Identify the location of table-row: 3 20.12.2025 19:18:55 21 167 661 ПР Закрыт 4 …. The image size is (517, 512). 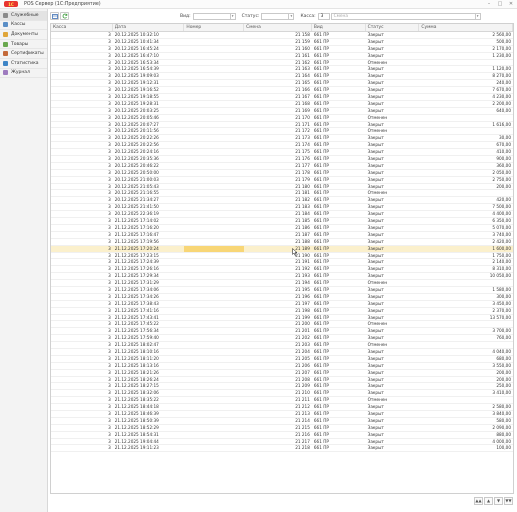
(282, 97).